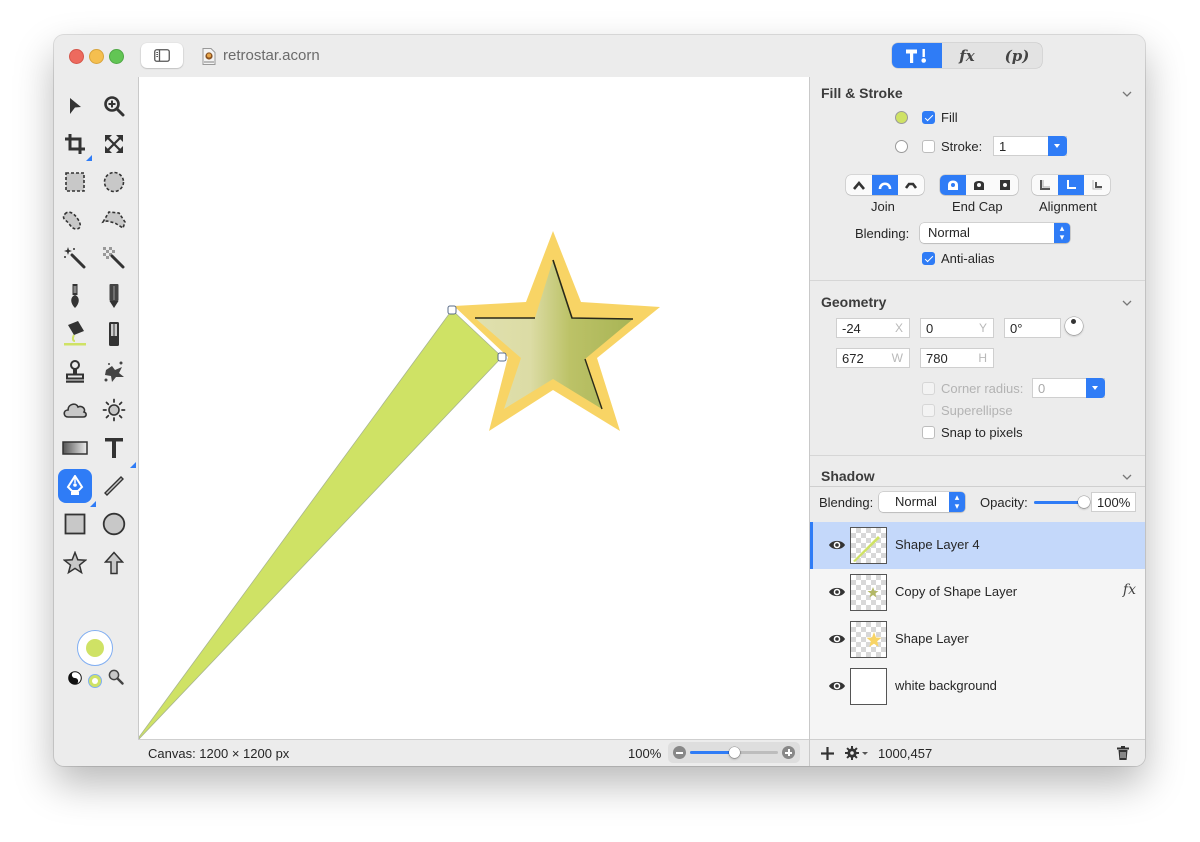 The image size is (1200, 842). What do you see at coordinates (1068, 388) in the screenshot?
I see `corner-radius-field: 0` at bounding box center [1068, 388].